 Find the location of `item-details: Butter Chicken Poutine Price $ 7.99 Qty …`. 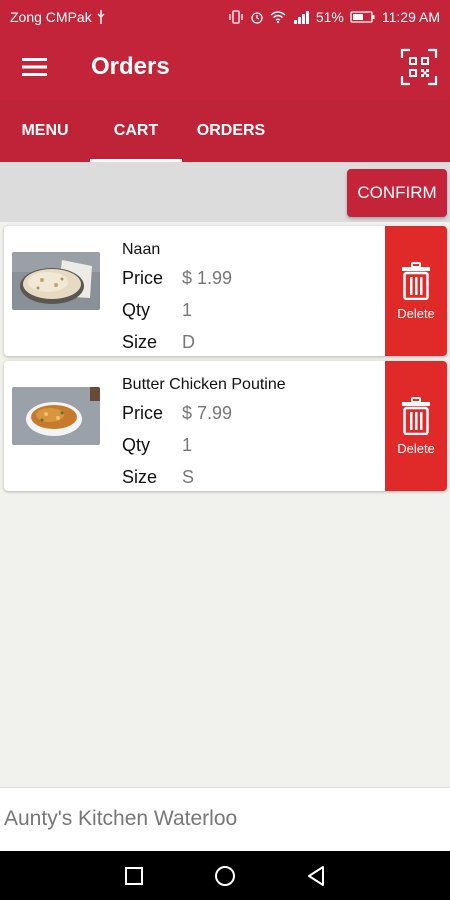

item-details: Butter Chicken Poutine Price $ 7.99 Qty … is located at coordinates (252, 432).